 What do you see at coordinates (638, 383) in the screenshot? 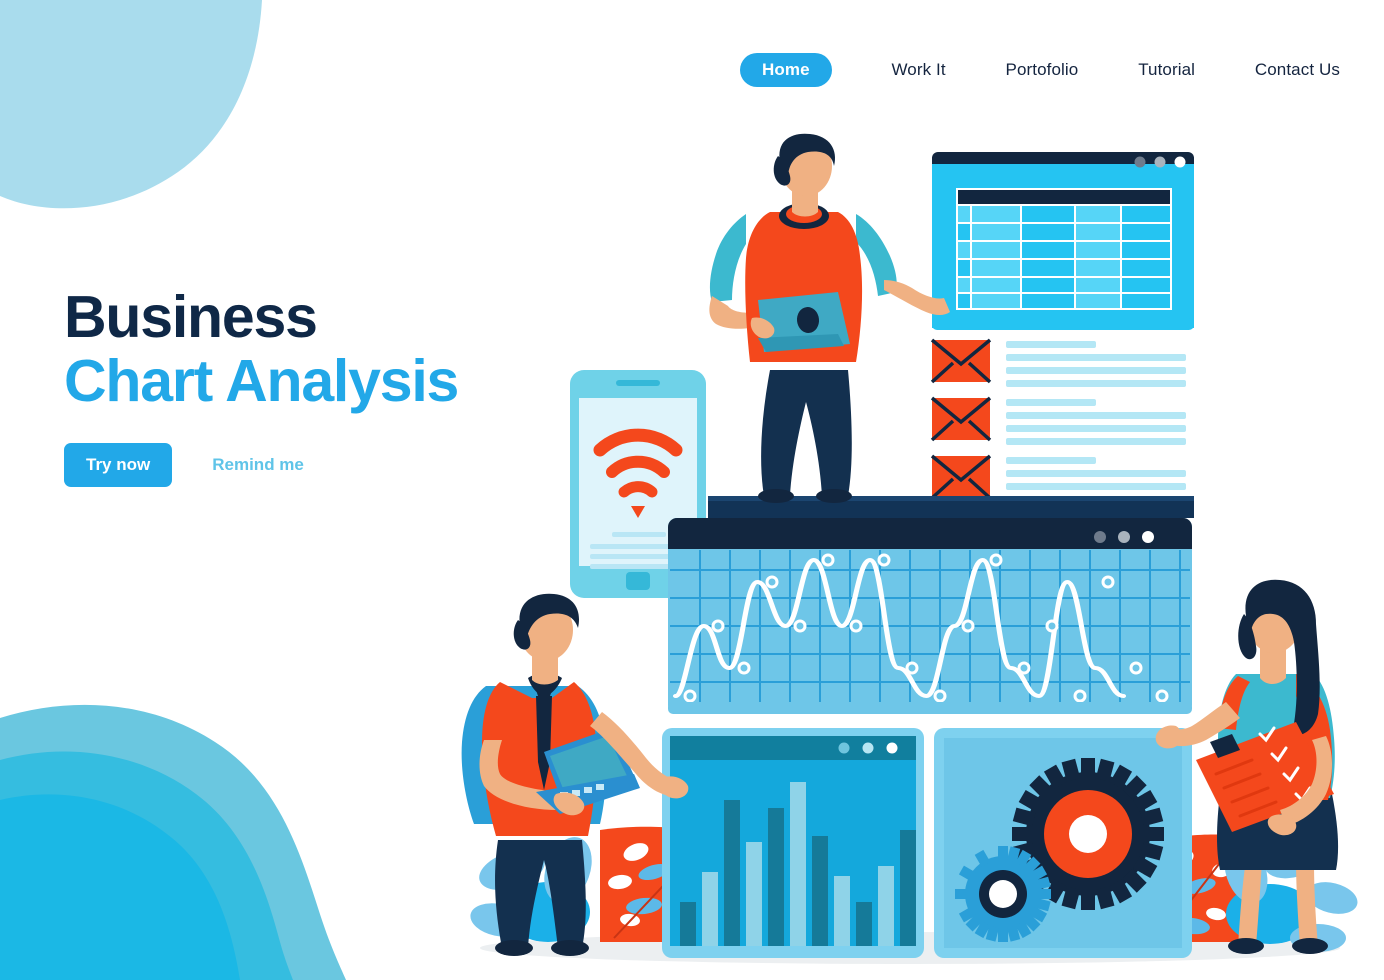
I see `phone-speaker` at bounding box center [638, 383].